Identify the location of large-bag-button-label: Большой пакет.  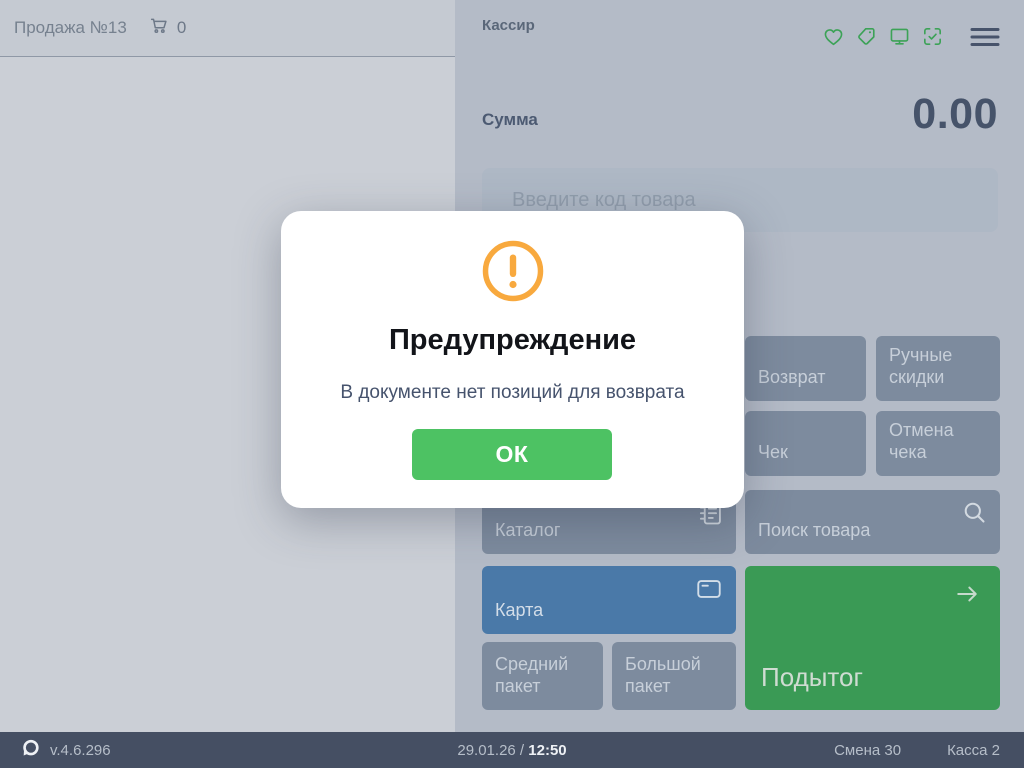
(663, 675).